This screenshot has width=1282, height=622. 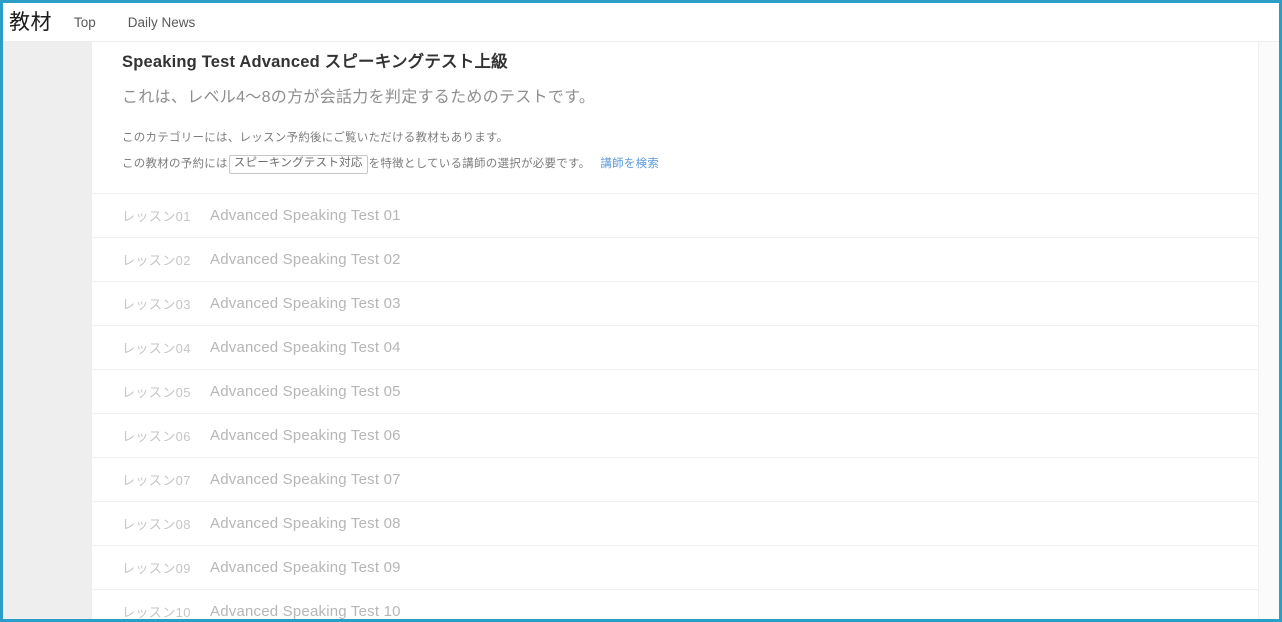 What do you see at coordinates (675, 568) in the screenshot?
I see `lesson-row: レッスン09 Advanced Speaking Test 09` at bounding box center [675, 568].